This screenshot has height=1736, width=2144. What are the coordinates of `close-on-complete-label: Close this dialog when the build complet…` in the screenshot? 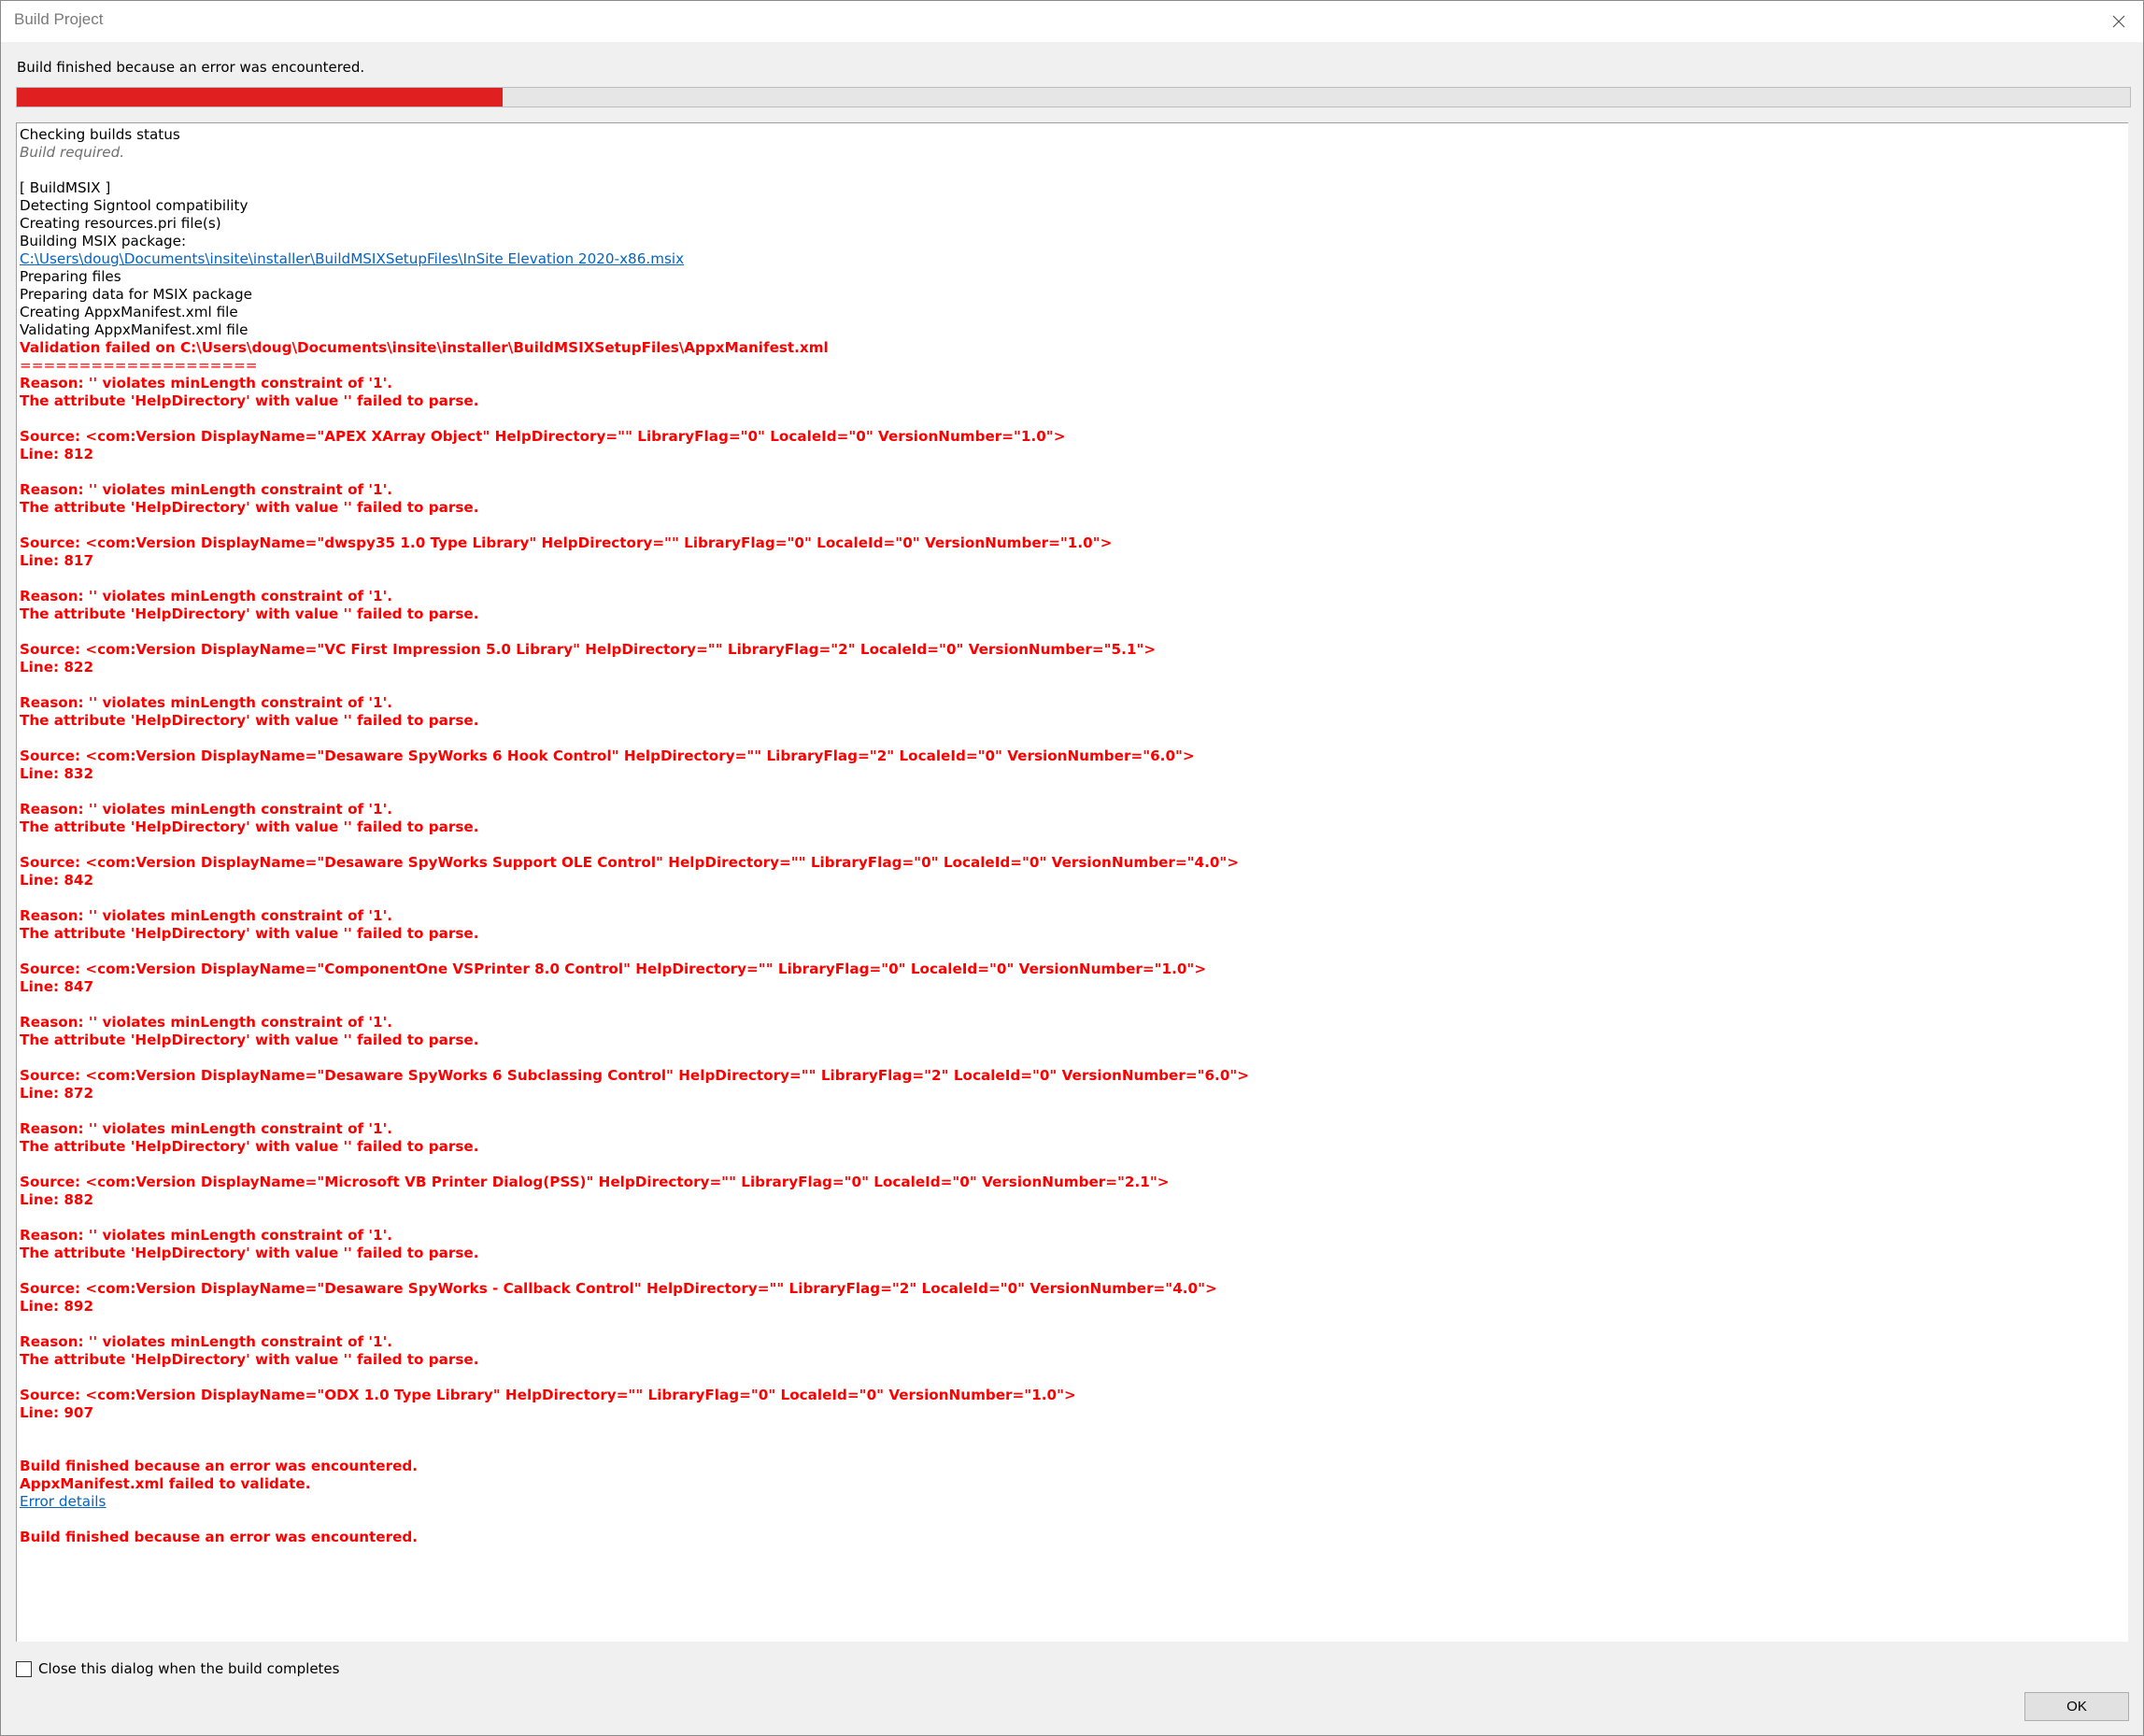 It's located at (188, 1668).